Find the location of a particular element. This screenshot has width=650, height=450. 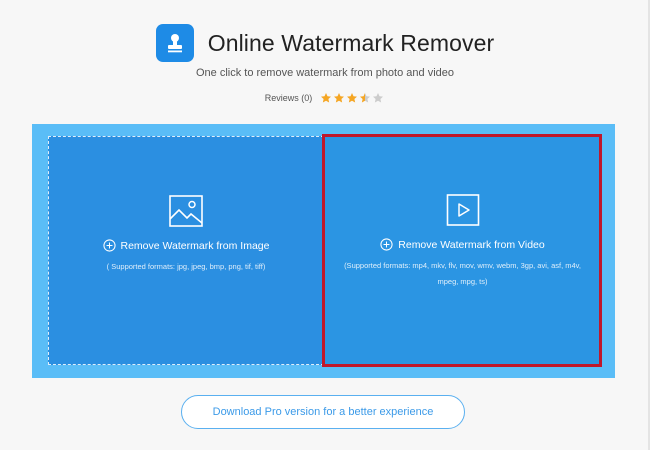

star-half-icon is located at coordinates (365, 98).